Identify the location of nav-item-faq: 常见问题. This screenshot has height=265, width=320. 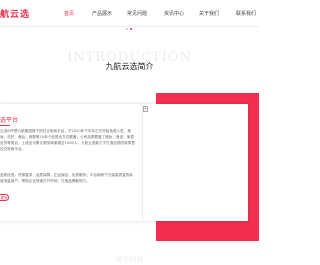
(137, 13).